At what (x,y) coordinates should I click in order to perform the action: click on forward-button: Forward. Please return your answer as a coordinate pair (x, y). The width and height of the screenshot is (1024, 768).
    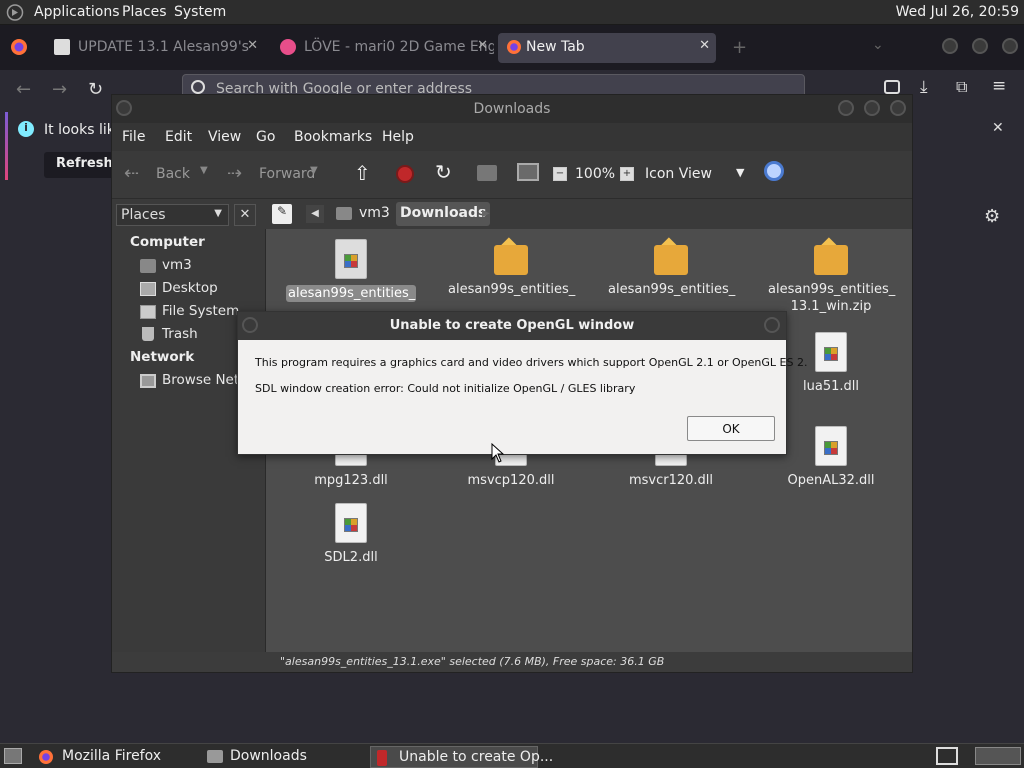
    Looking at the image, I should click on (287, 174).